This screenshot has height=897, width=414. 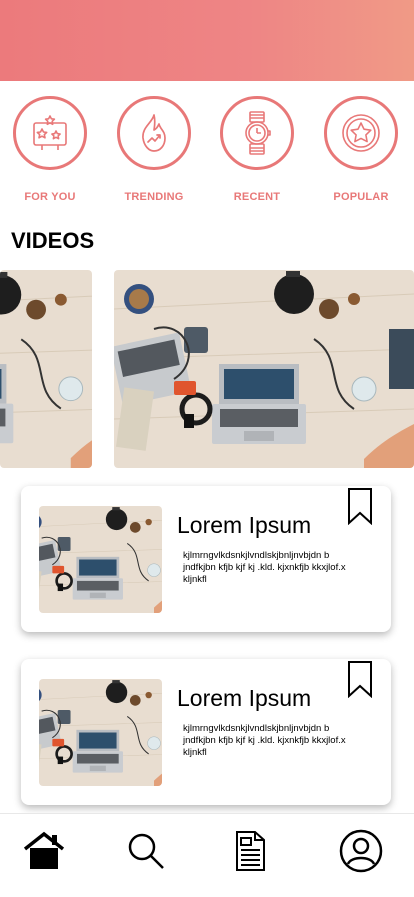 I want to click on nav-home, so click(x=44, y=851).